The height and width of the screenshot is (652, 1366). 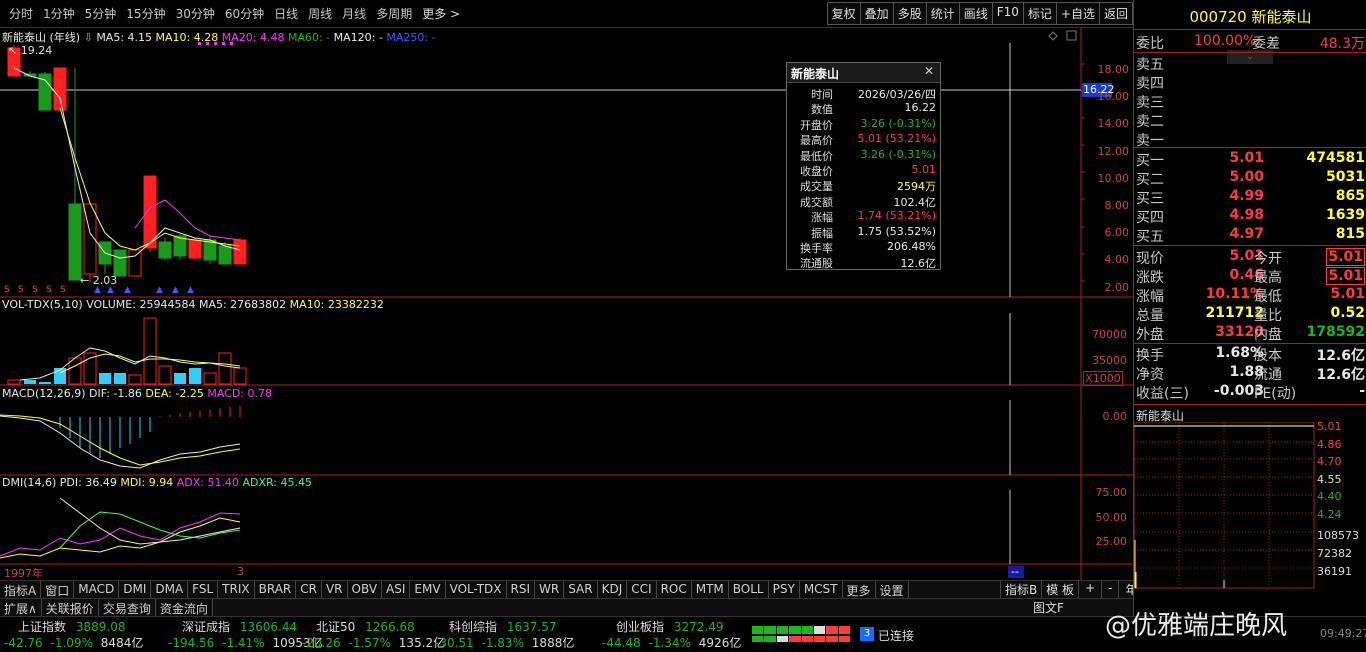 I want to click on indicator-tab-25: 设置, so click(x=892, y=589).